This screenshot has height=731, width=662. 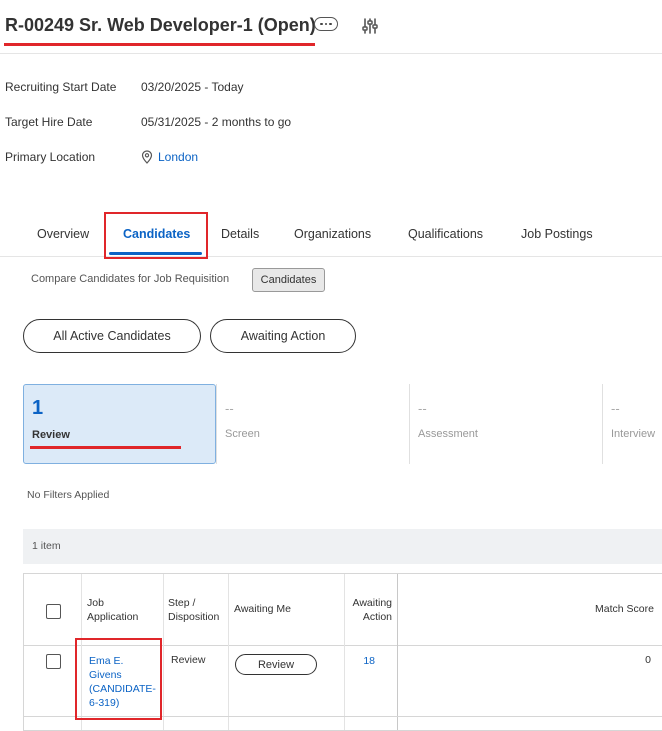 What do you see at coordinates (633, 434) in the screenshot?
I see `stage-label: Interview` at bounding box center [633, 434].